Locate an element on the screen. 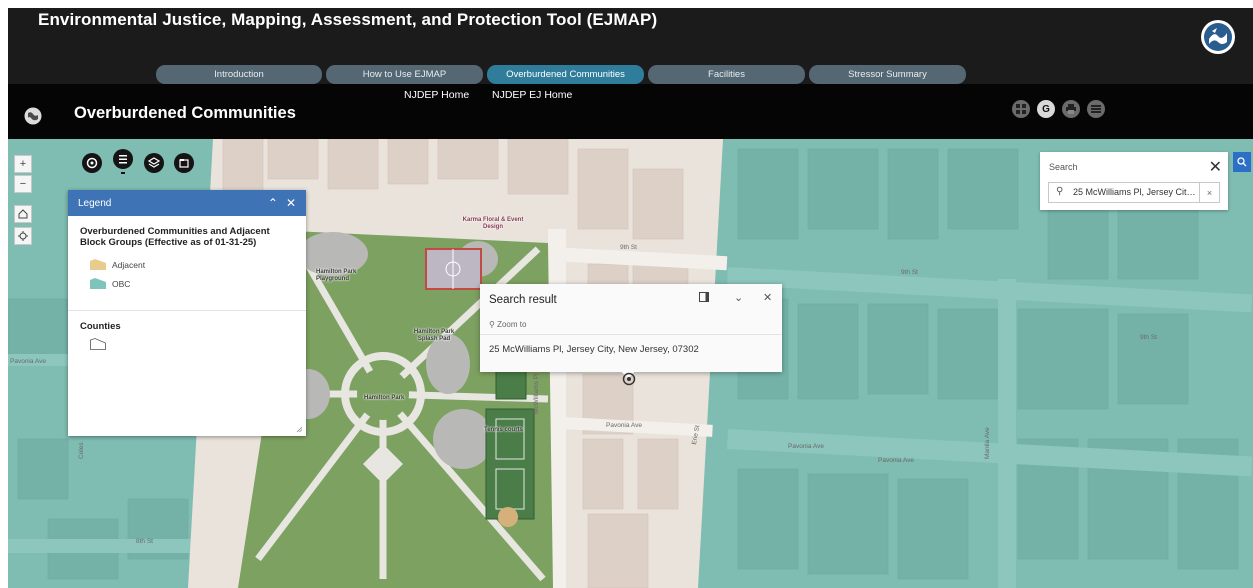 Image resolution: width=1253 pixels, height=588 pixels. counties-swatch-icon is located at coordinates (98, 344).